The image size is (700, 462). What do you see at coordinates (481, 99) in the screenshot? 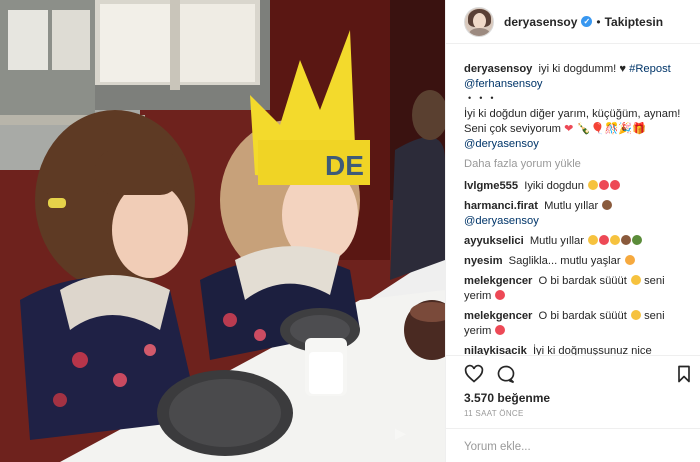
I see `caption-dots: ・・・` at bounding box center [481, 99].